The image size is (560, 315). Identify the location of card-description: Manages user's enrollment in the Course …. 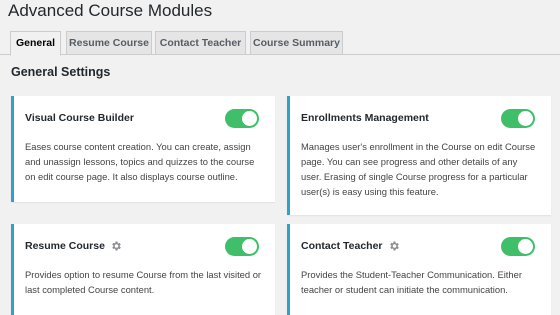
(418, 169).